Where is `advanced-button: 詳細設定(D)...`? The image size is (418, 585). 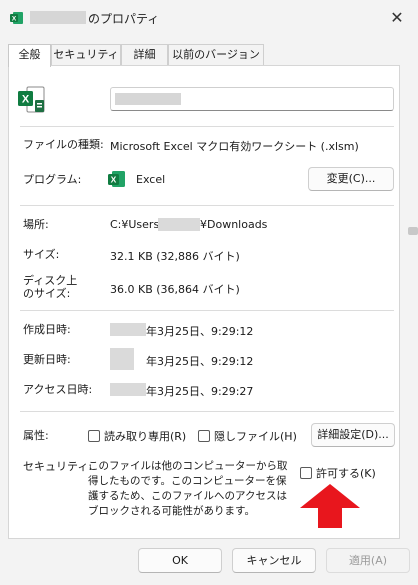
advanced-button: 詳細設定(D)... is located at coordinates (353, 435).